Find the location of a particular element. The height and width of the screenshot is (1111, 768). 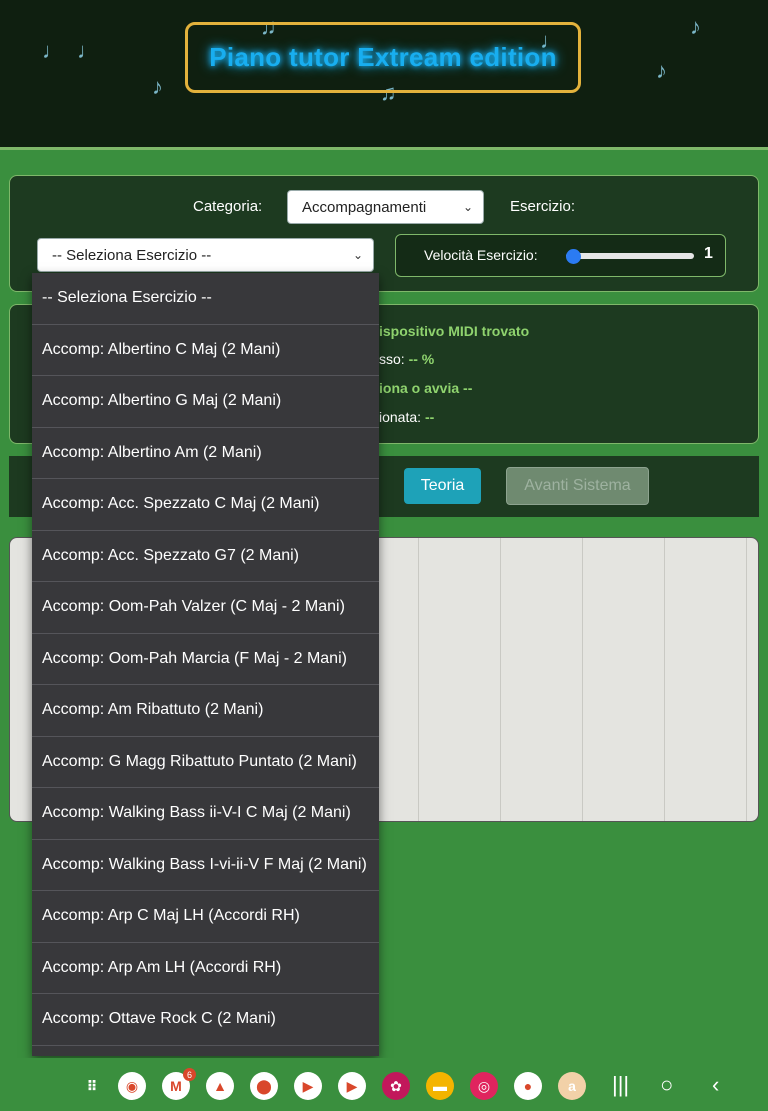

play-store-icon: ▶ is located at coordinates (308, 1086).